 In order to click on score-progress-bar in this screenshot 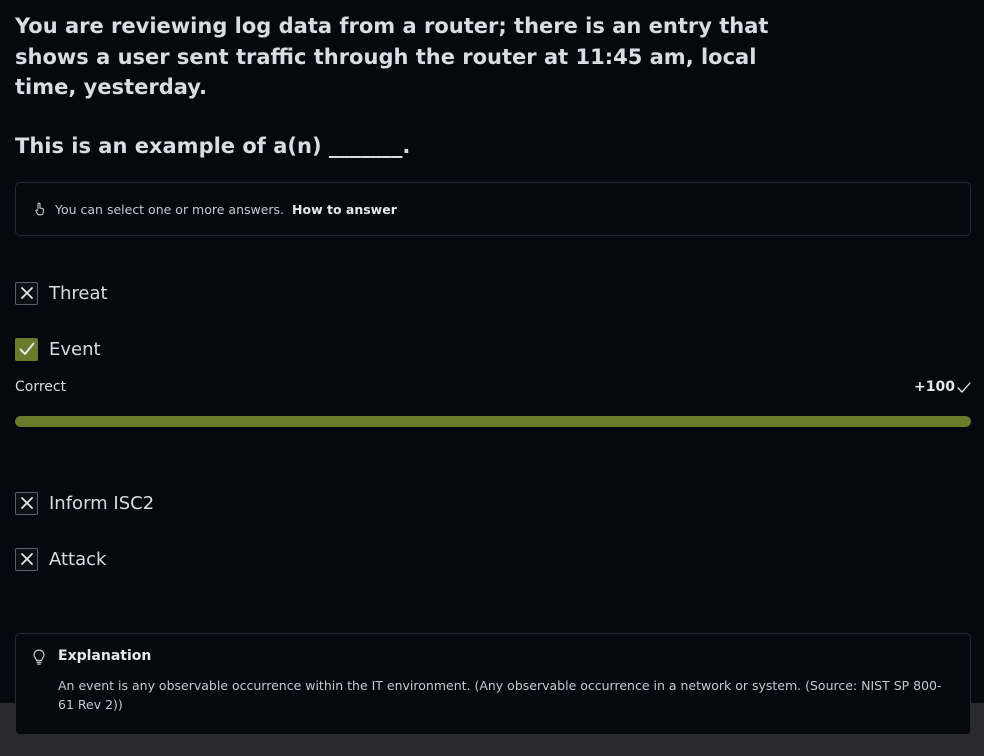, I will do `click(493, 421)`.